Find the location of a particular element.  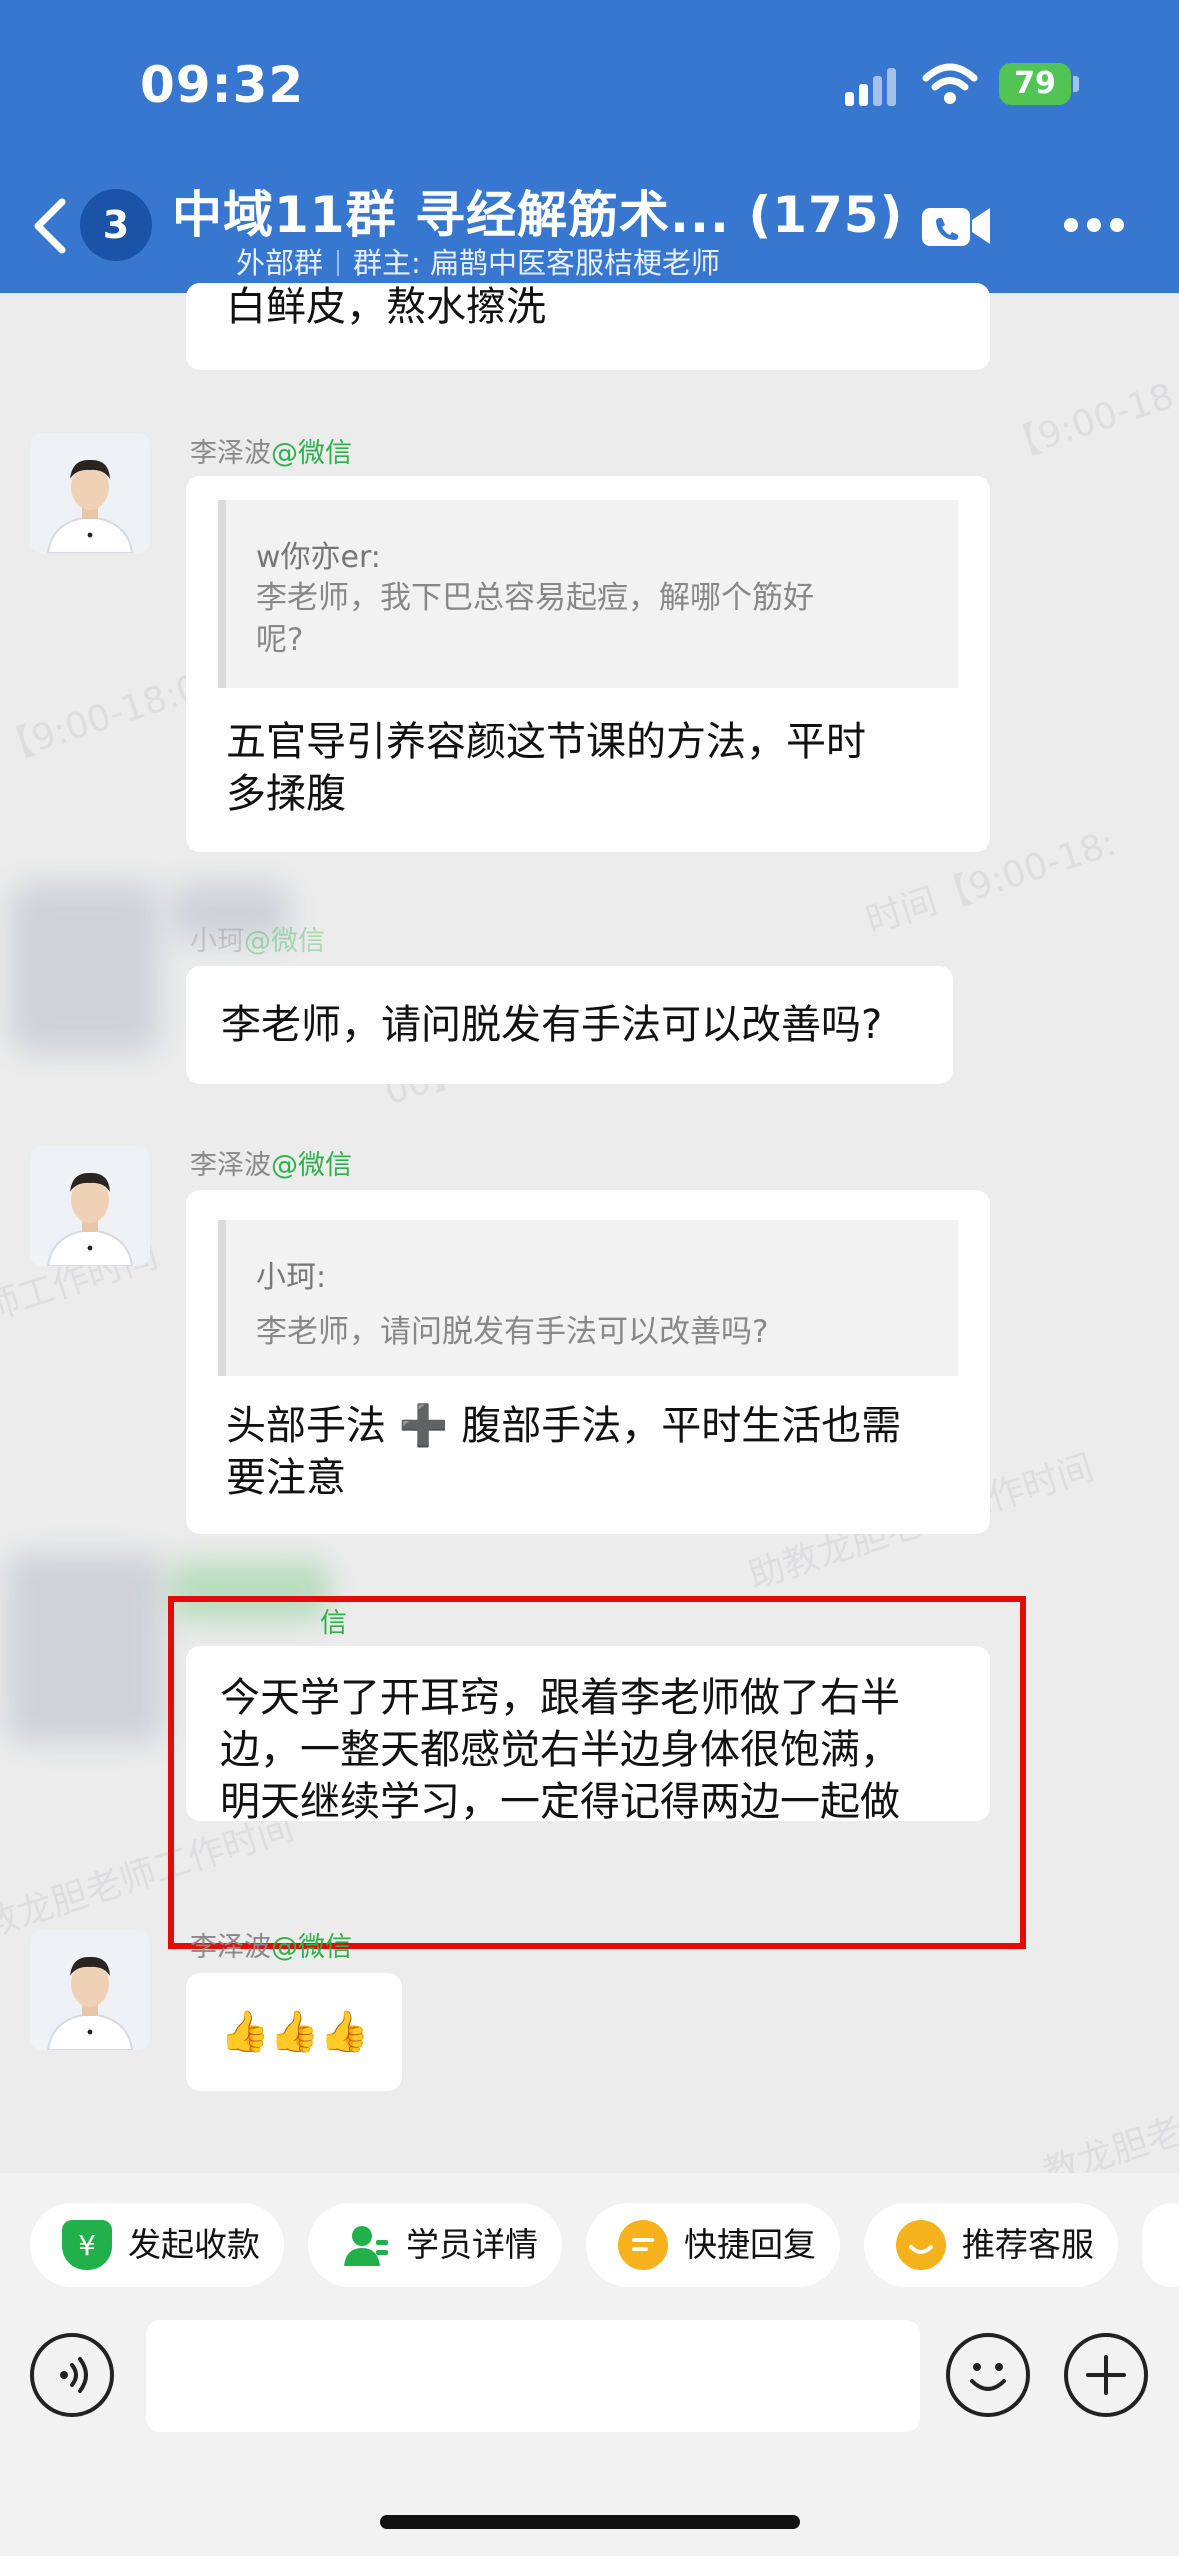

battery-level: 79 is located at coordinates (1035, 83).